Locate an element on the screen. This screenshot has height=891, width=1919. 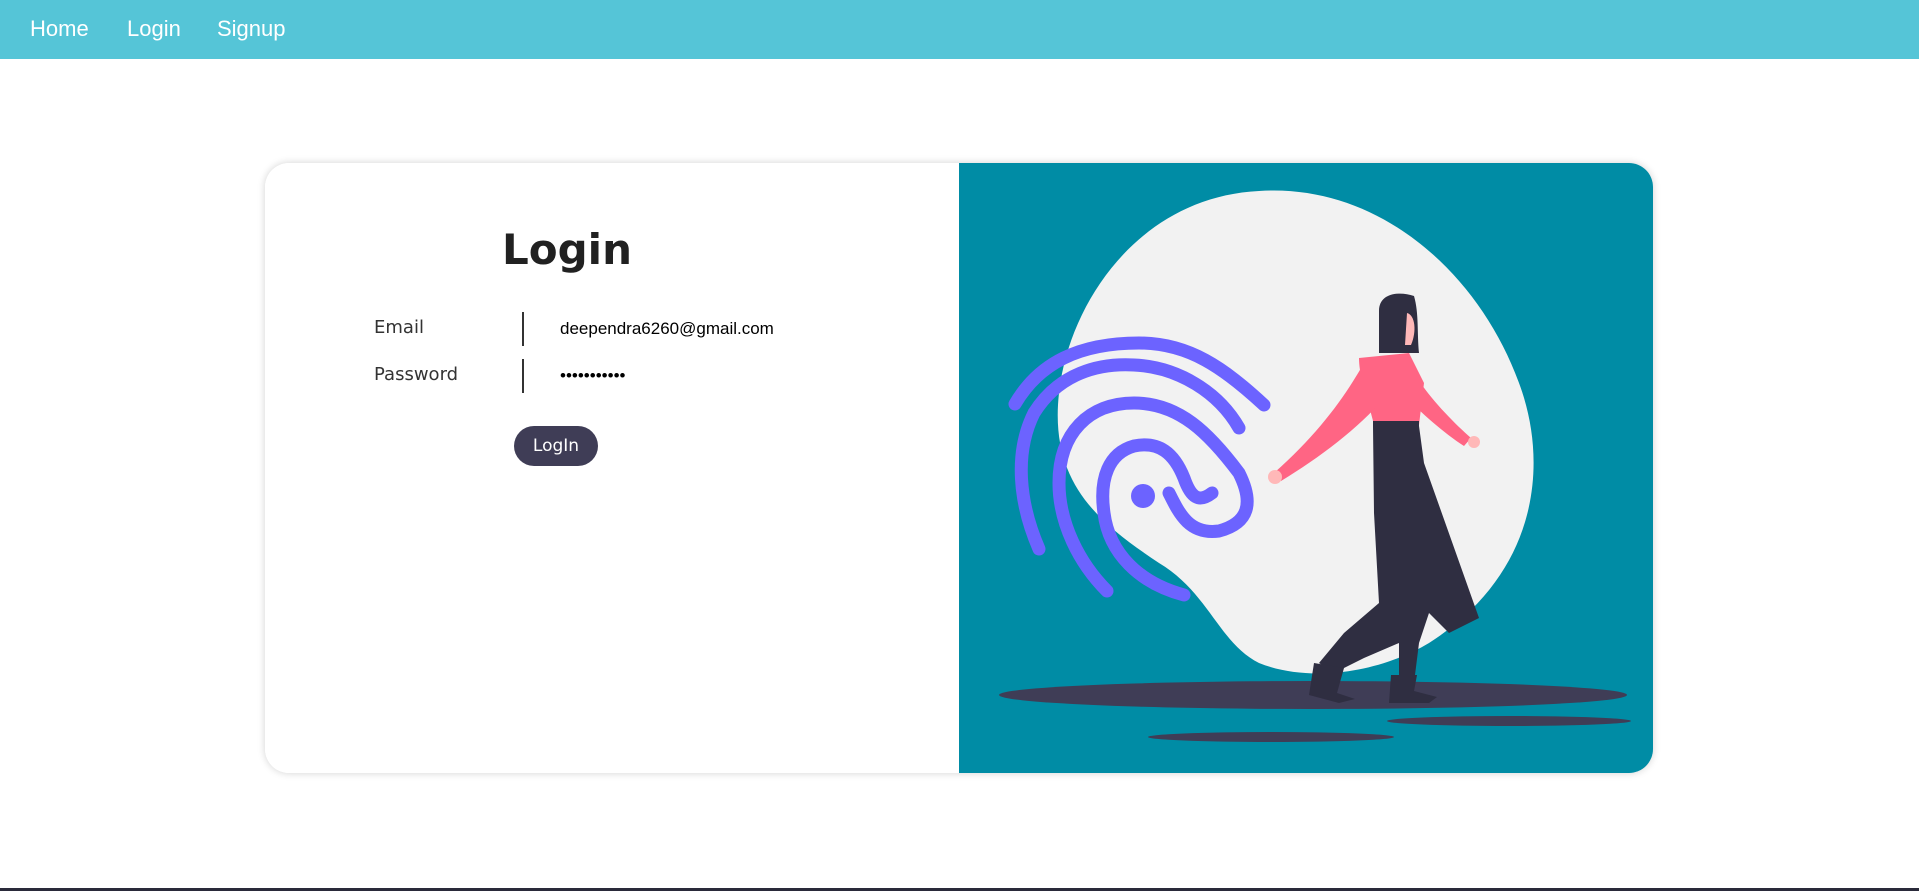
fingerprint-center is located at coordinates (1143, 496).